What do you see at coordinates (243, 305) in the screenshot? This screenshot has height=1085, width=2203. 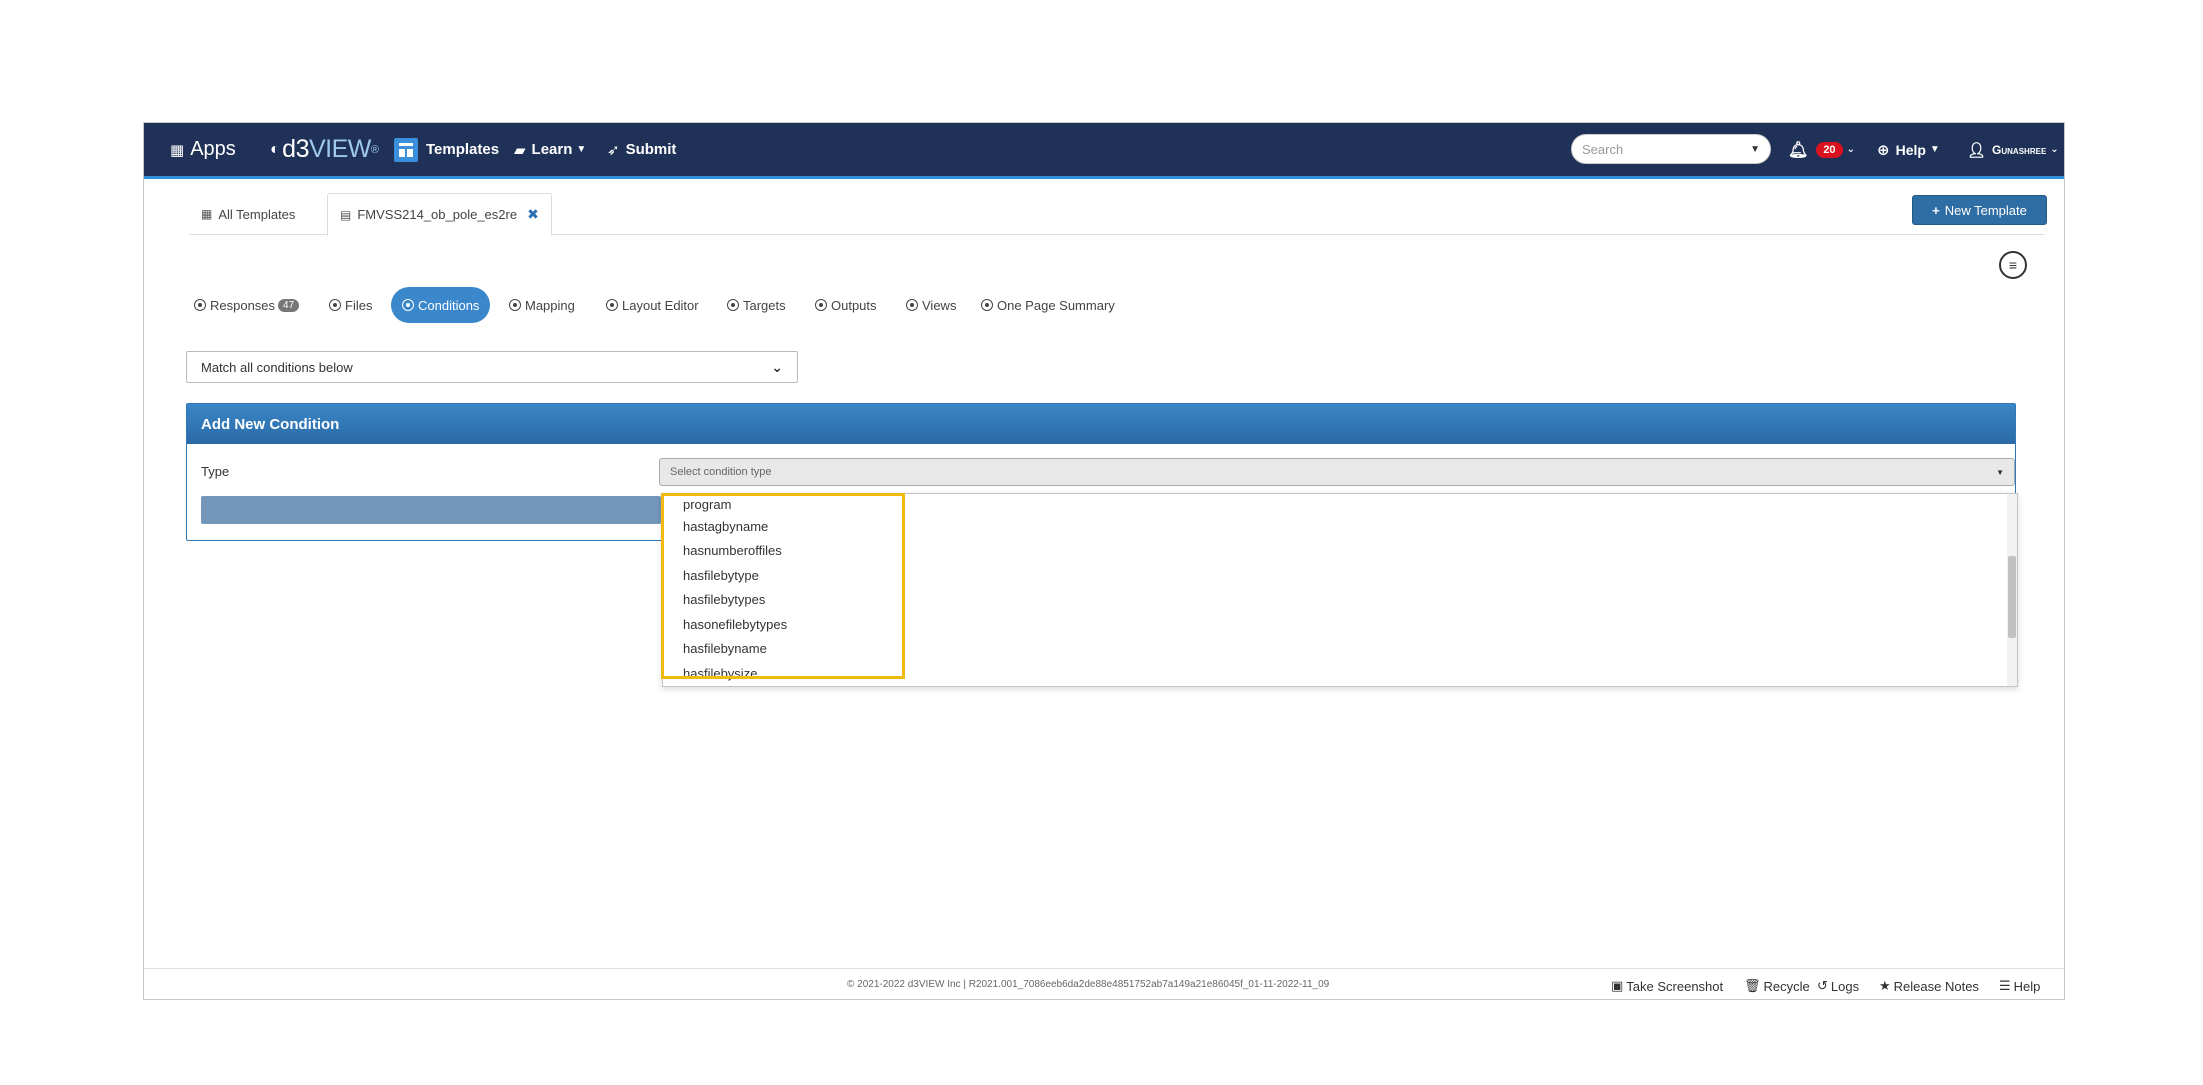 I see `tab-responses-label: Responses` at bounding box center [243, 305].